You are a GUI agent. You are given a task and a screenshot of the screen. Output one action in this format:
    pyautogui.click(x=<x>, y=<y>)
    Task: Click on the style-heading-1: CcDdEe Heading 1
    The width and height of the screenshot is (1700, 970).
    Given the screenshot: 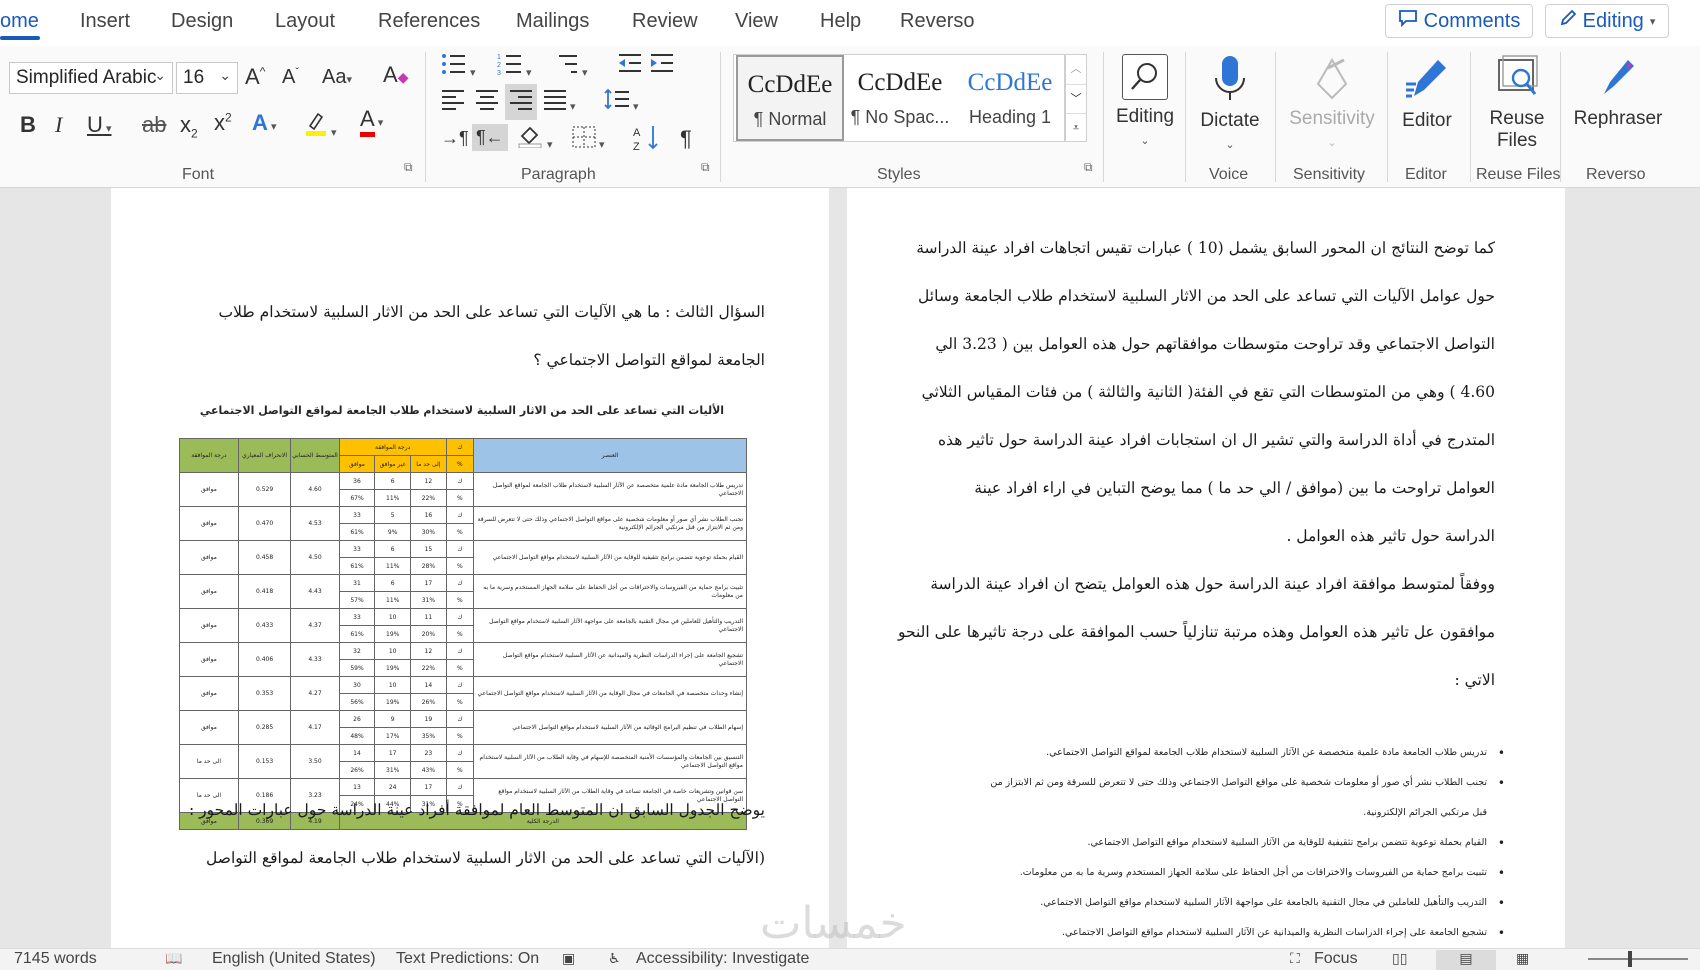 What is the action you would take?
    pyautogui.click(x=1010, y=98)
    